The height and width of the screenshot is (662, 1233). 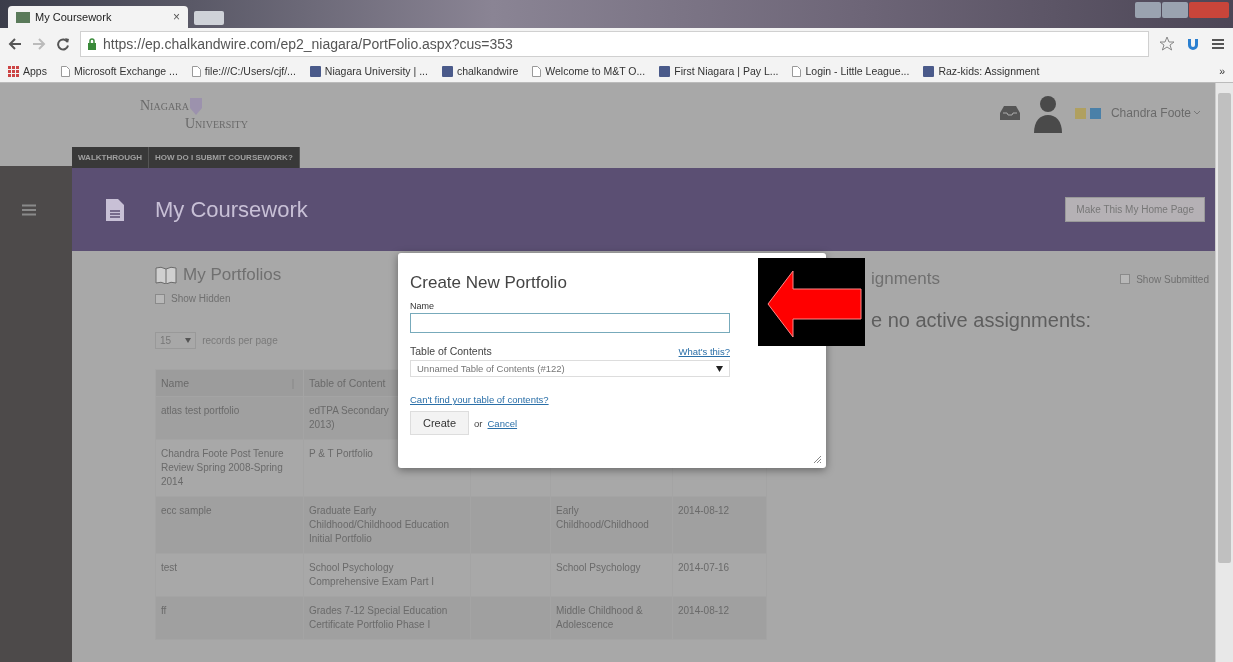 I want to click on back-icon, so click(x=15, y=44).